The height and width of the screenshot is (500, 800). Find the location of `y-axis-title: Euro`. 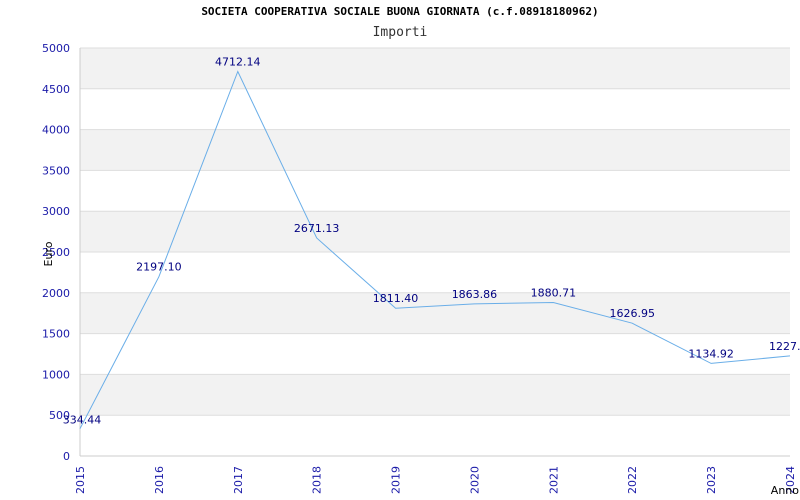

y-axis-title: Euro is located at coordinates (48, 253).